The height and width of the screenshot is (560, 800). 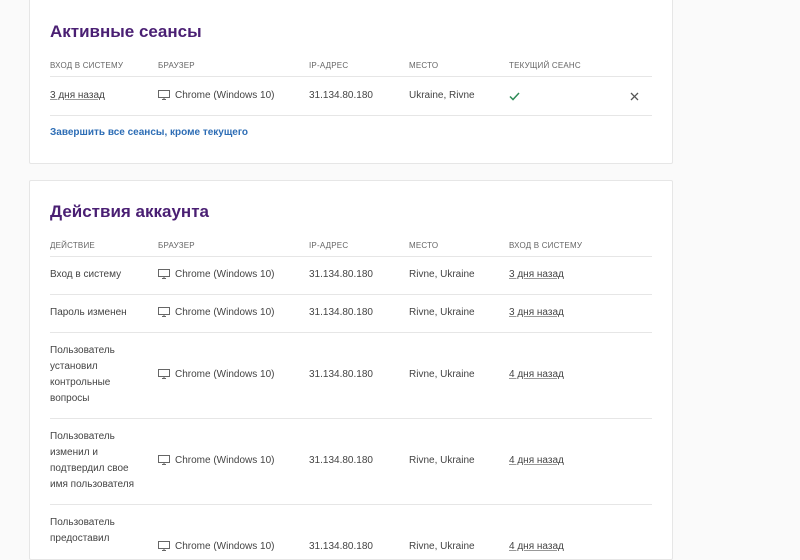 I want to click on session-ip: 31.134.80.180, so click(x=341, y=95).